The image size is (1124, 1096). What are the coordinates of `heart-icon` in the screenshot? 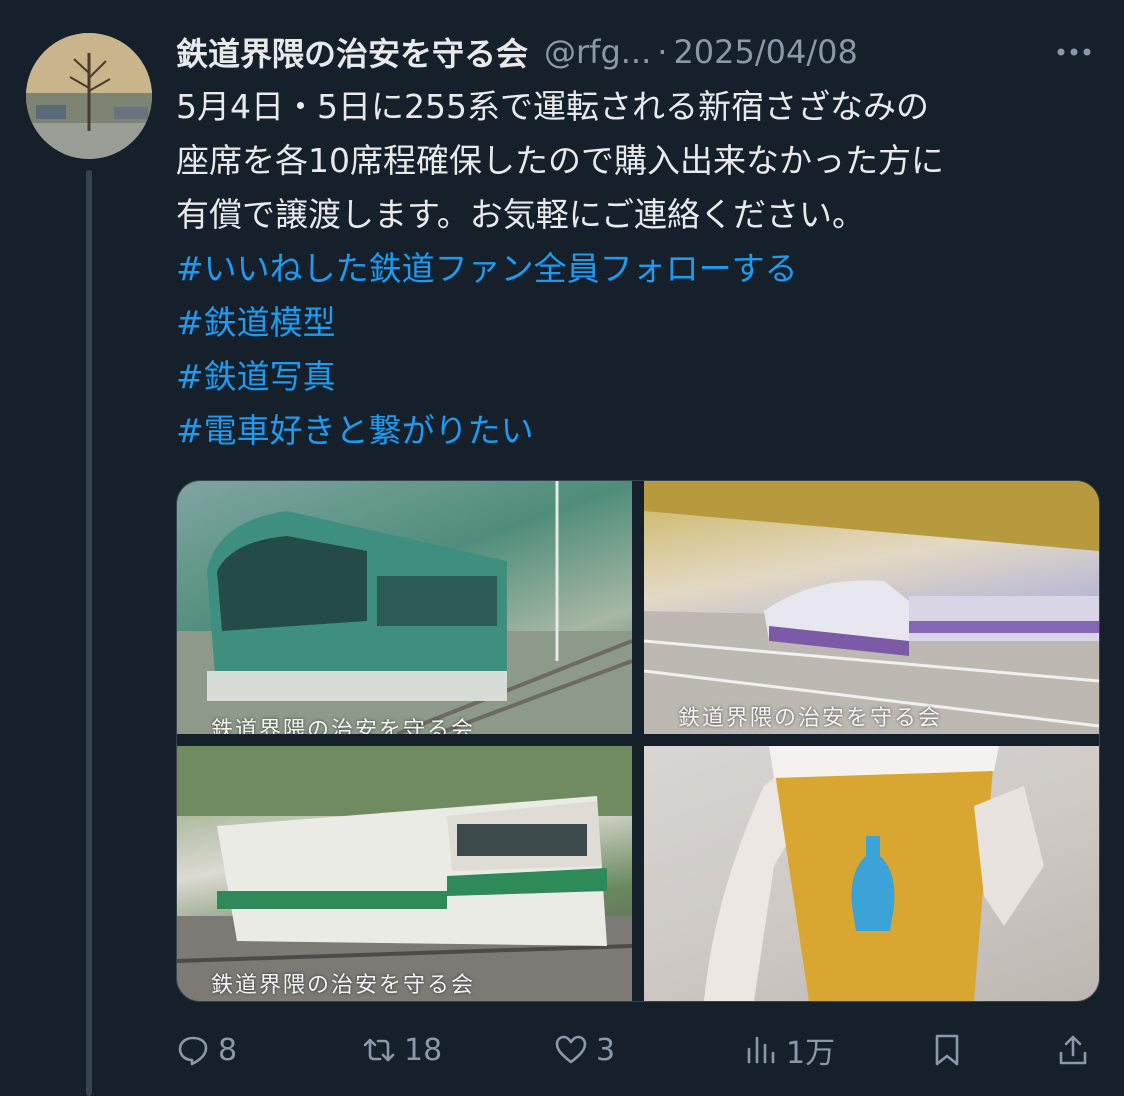 It's located at (571, 1049).